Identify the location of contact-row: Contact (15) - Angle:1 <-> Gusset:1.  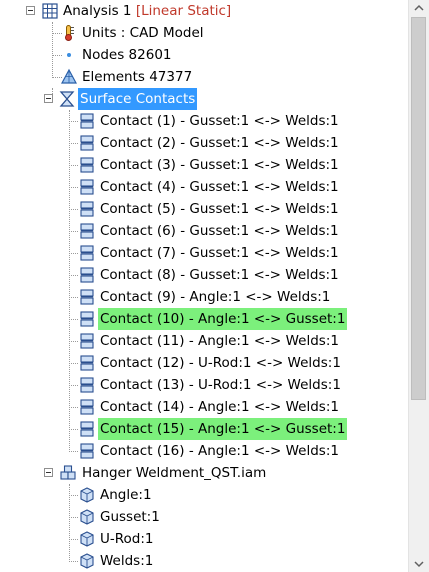
(204, 429).